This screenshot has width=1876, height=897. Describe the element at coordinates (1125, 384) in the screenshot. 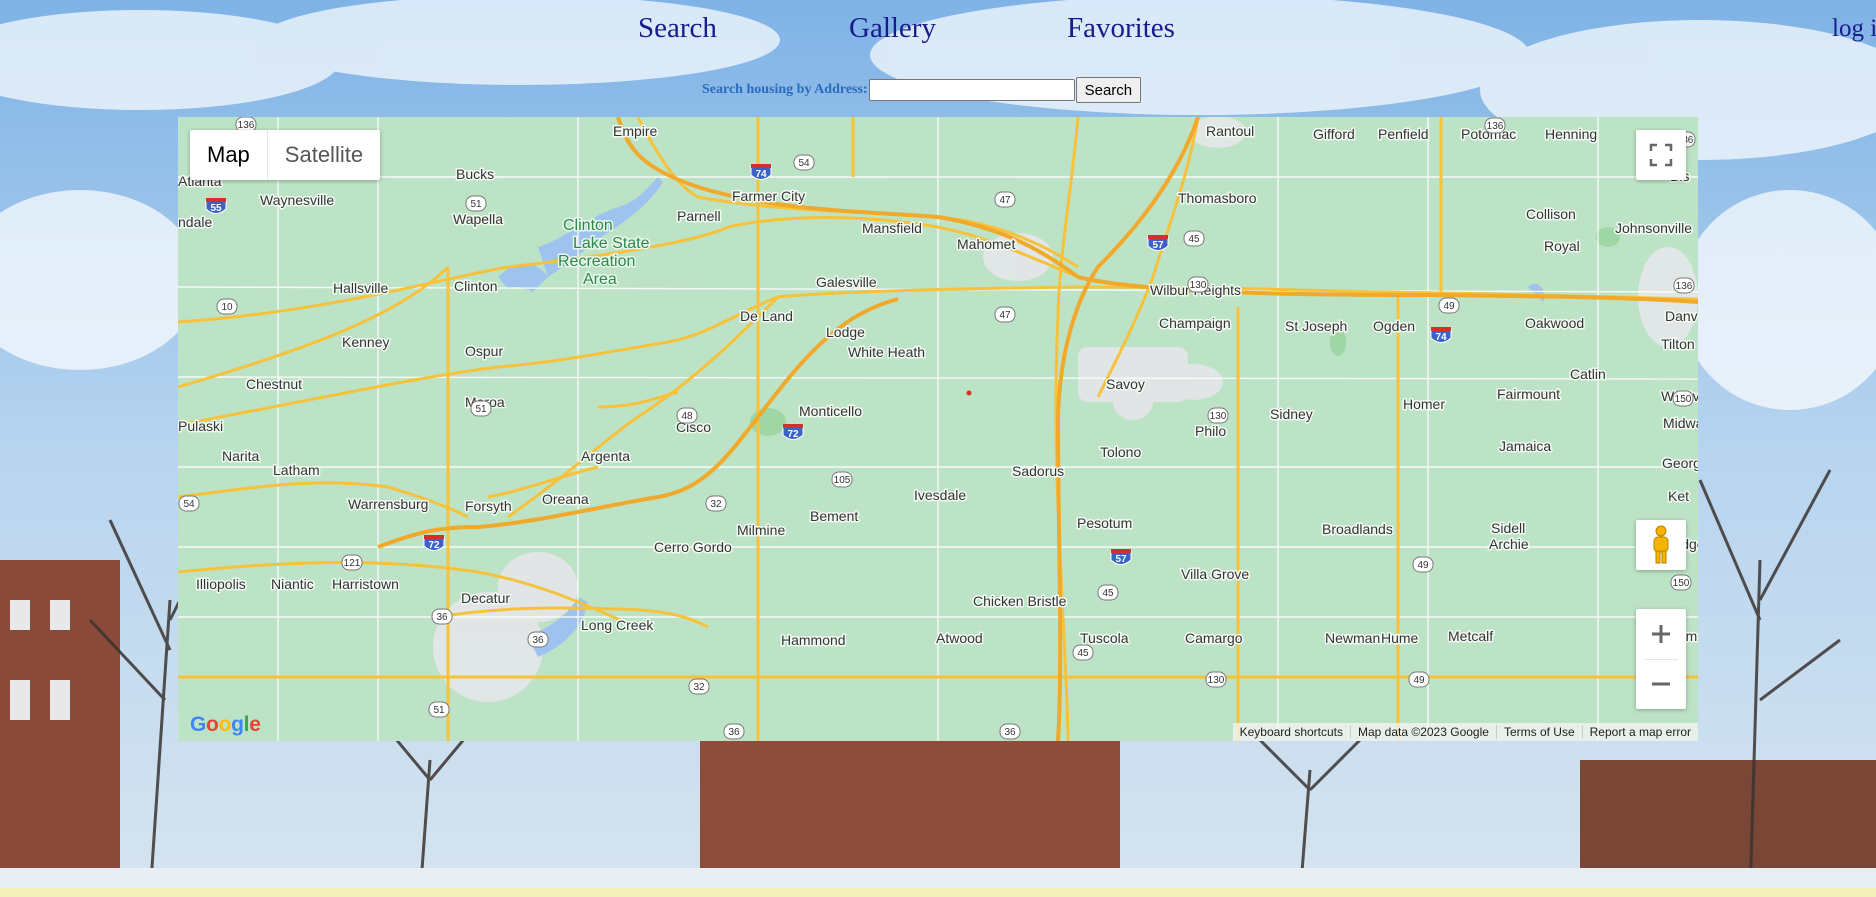

I see `map-place-label: Savoy` at that location.